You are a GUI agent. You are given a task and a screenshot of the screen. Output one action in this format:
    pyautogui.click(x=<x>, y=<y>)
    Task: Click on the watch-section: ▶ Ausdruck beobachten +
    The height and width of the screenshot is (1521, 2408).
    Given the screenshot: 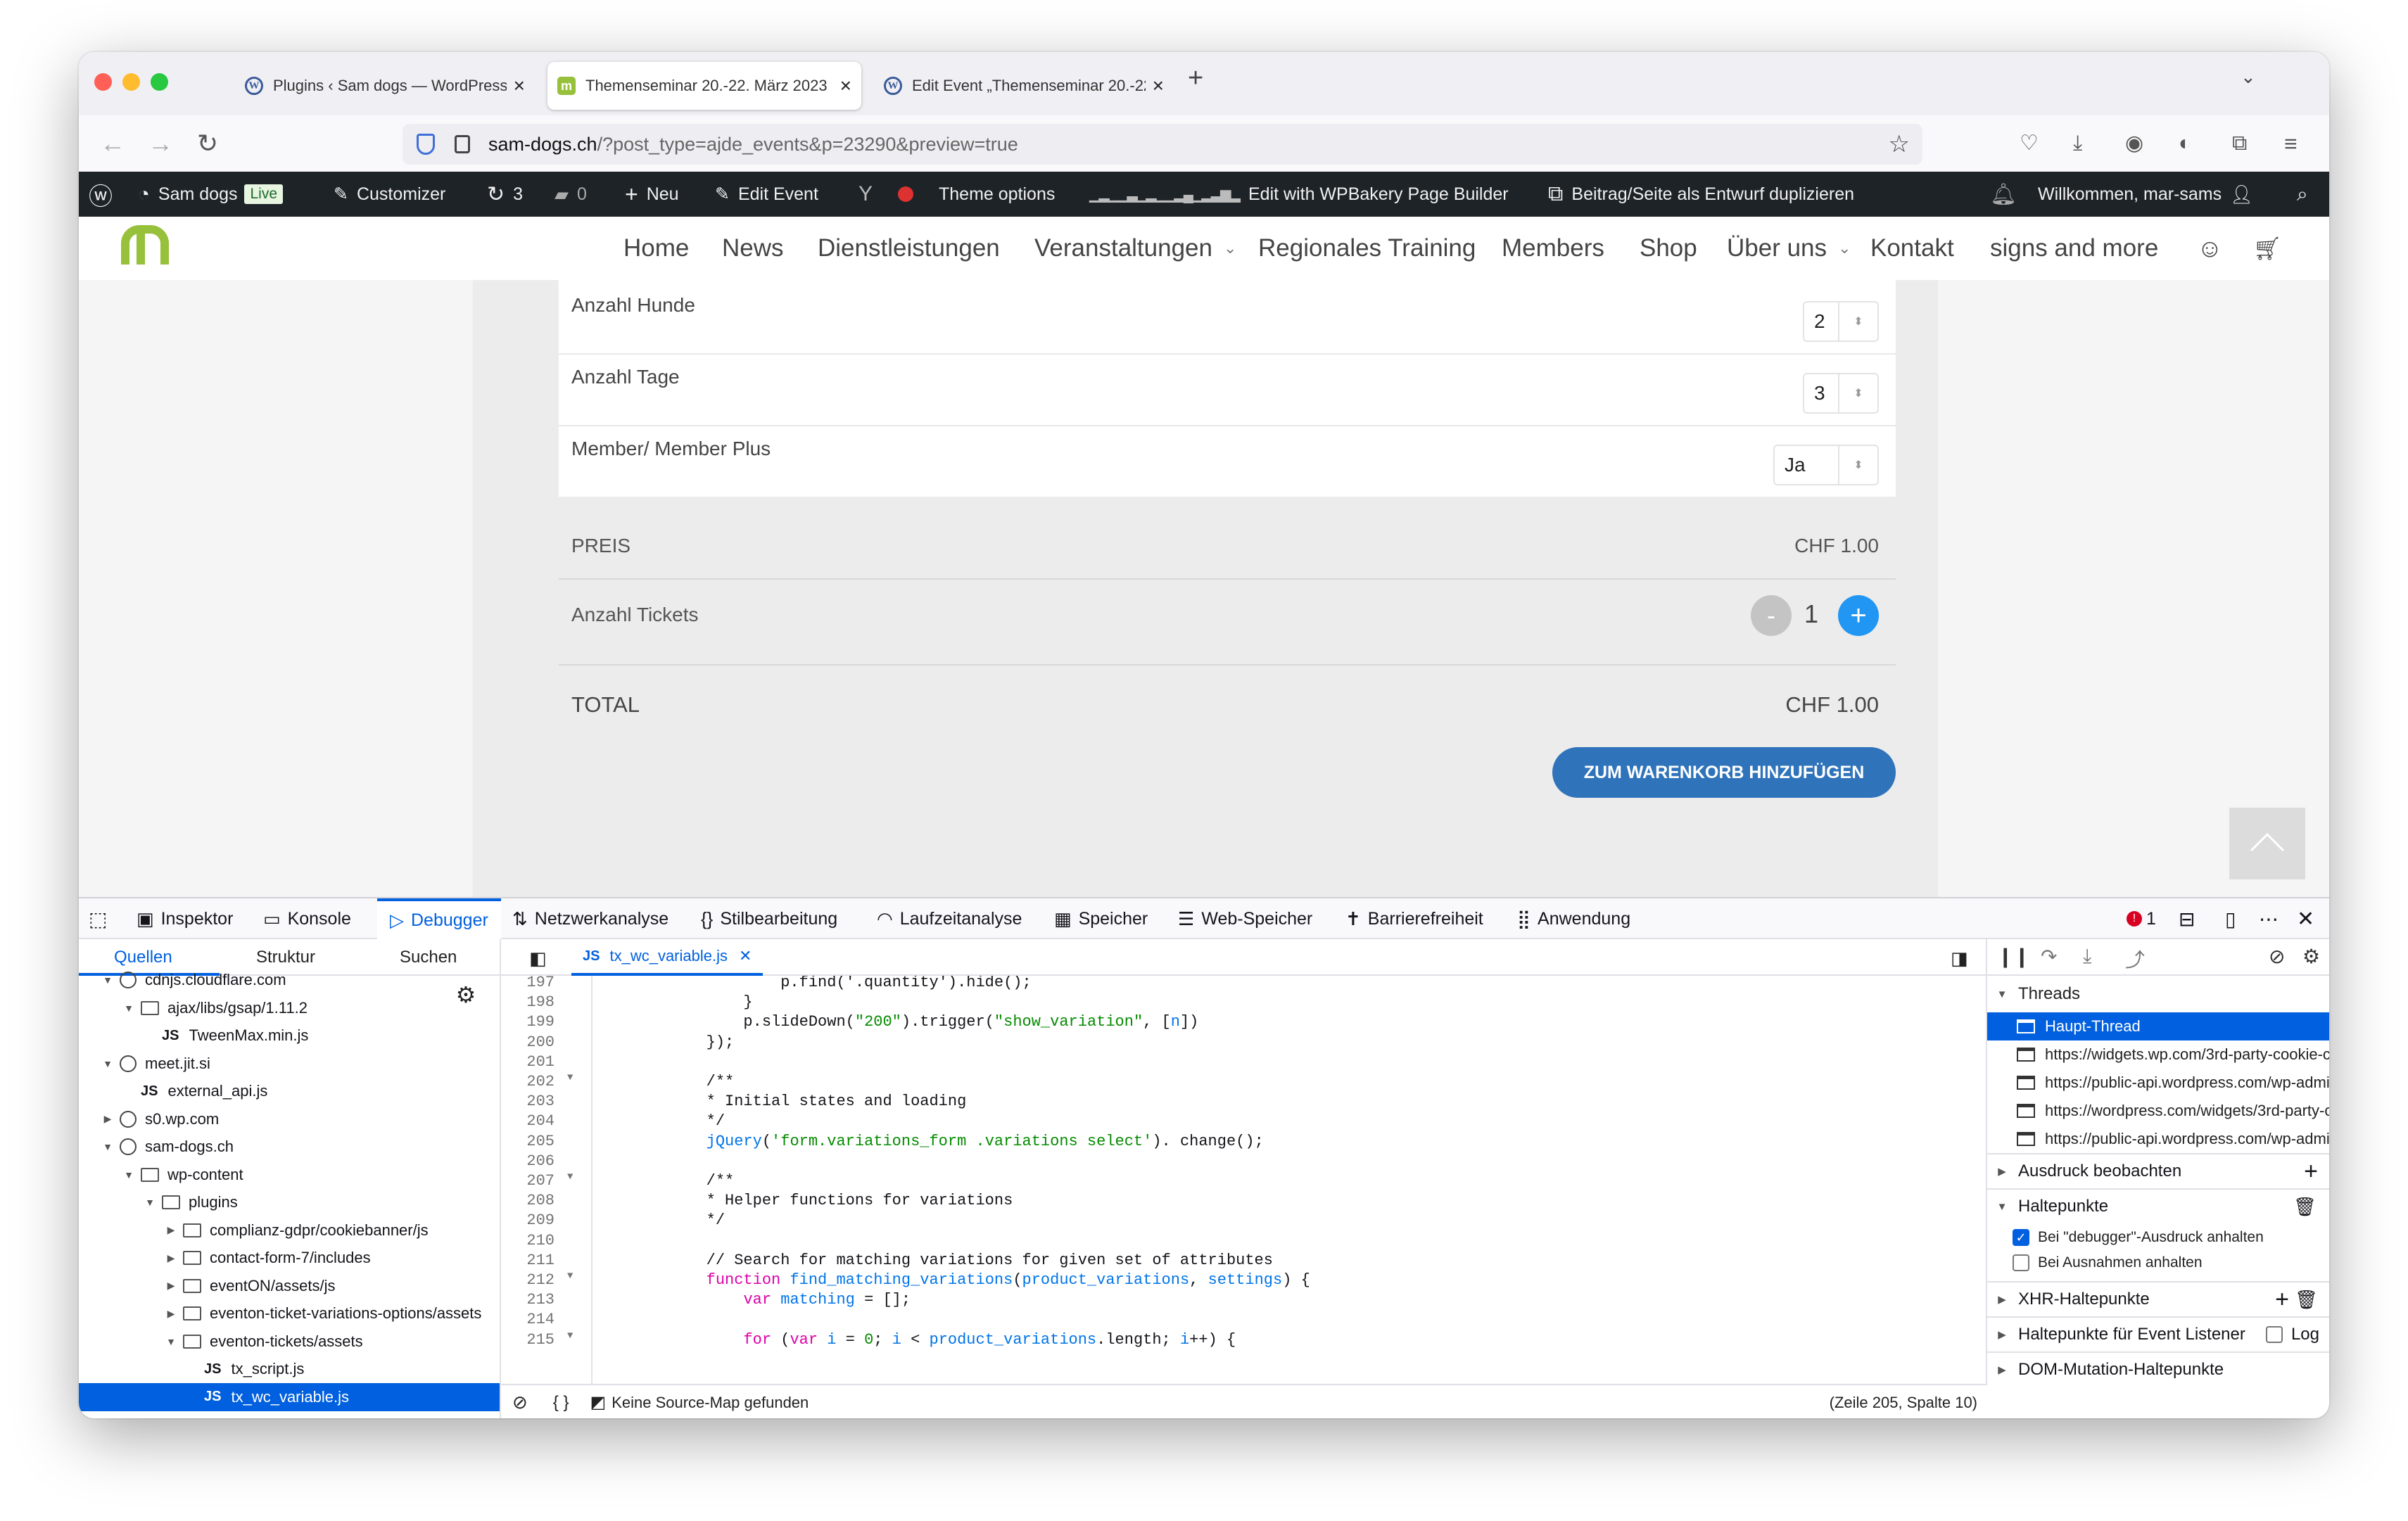 What is the action you would take?
    pyautogui.click(x=2158, y=1170)
    